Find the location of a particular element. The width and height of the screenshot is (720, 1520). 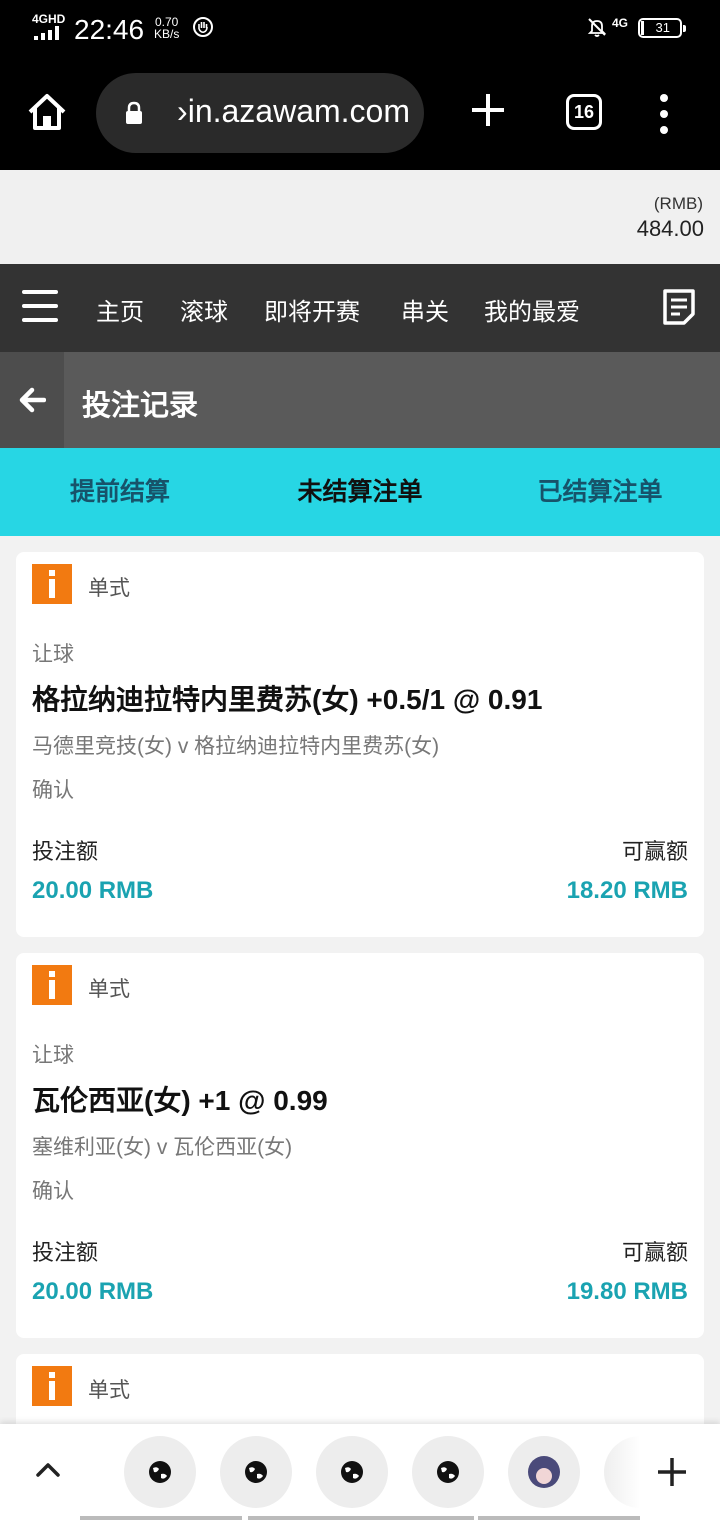

bet-selection: 格拉纳迪拉特内里费苏(女) +0.5/1 @ 0.91 is located at coordinates (287, 699).